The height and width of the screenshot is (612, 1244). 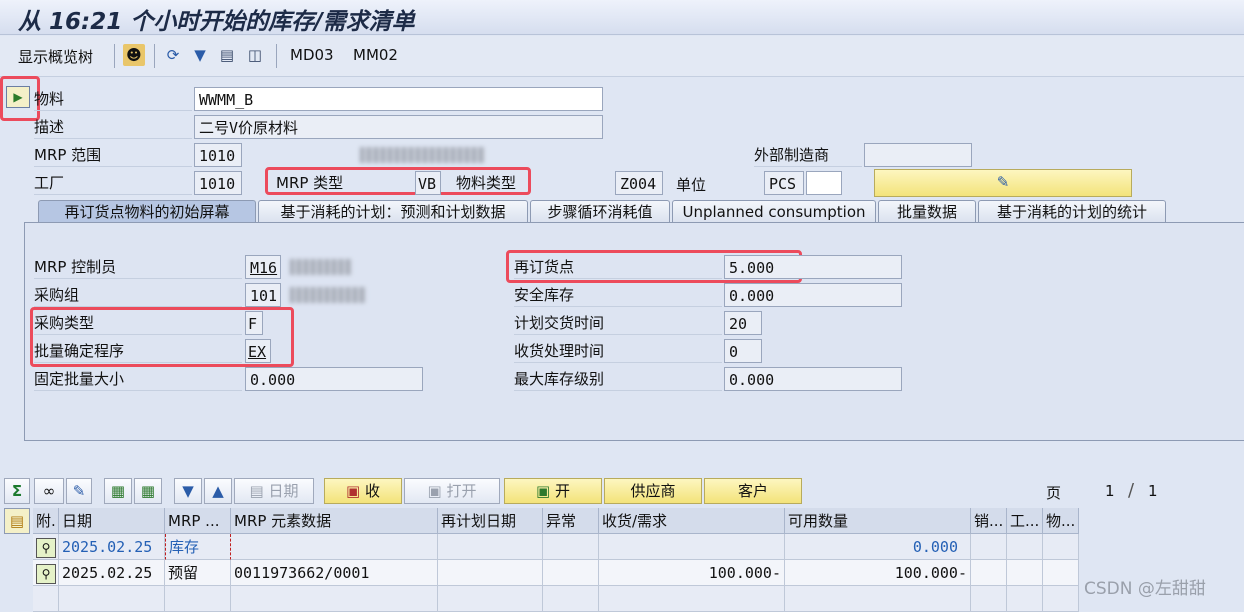 What do you see at coordinates (138, 295) in the screenshot?
I see `purchasing-group-label: 采购组` at bounding box center [138, 295].